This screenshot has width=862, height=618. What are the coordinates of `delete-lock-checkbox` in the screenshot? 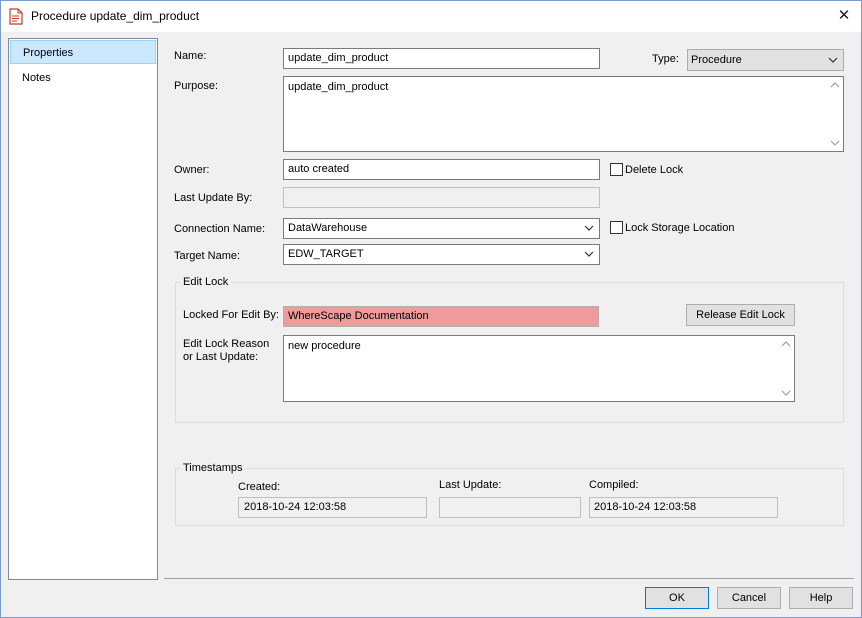 It's located at (616, 169).